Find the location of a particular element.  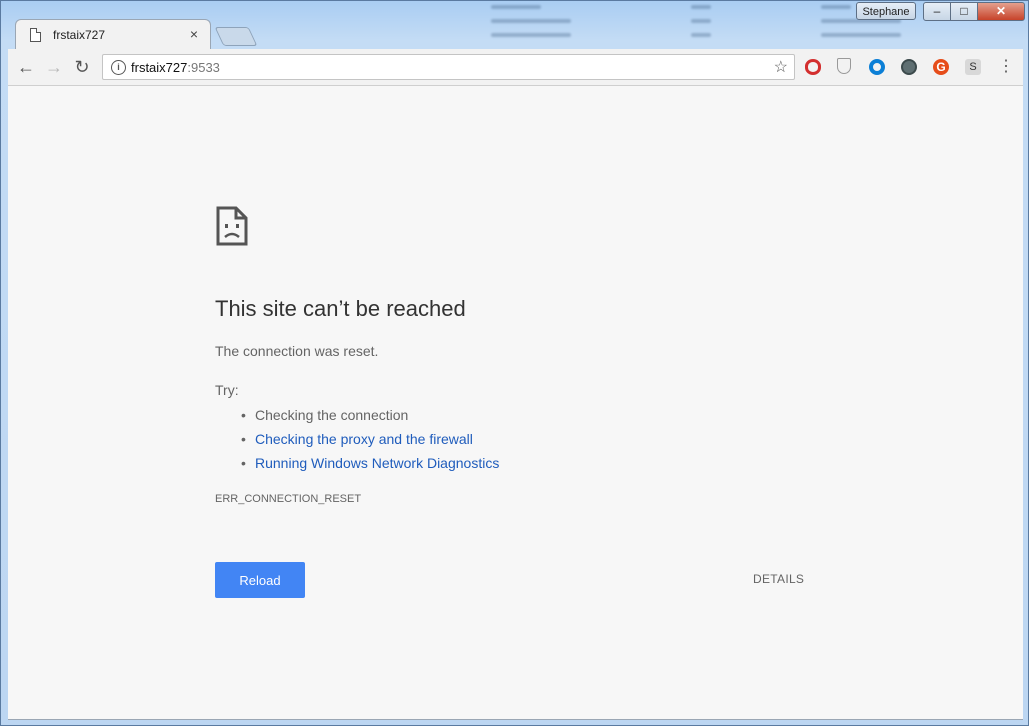

reload-icon-button: ↻ is located at coordinates (82, 67).